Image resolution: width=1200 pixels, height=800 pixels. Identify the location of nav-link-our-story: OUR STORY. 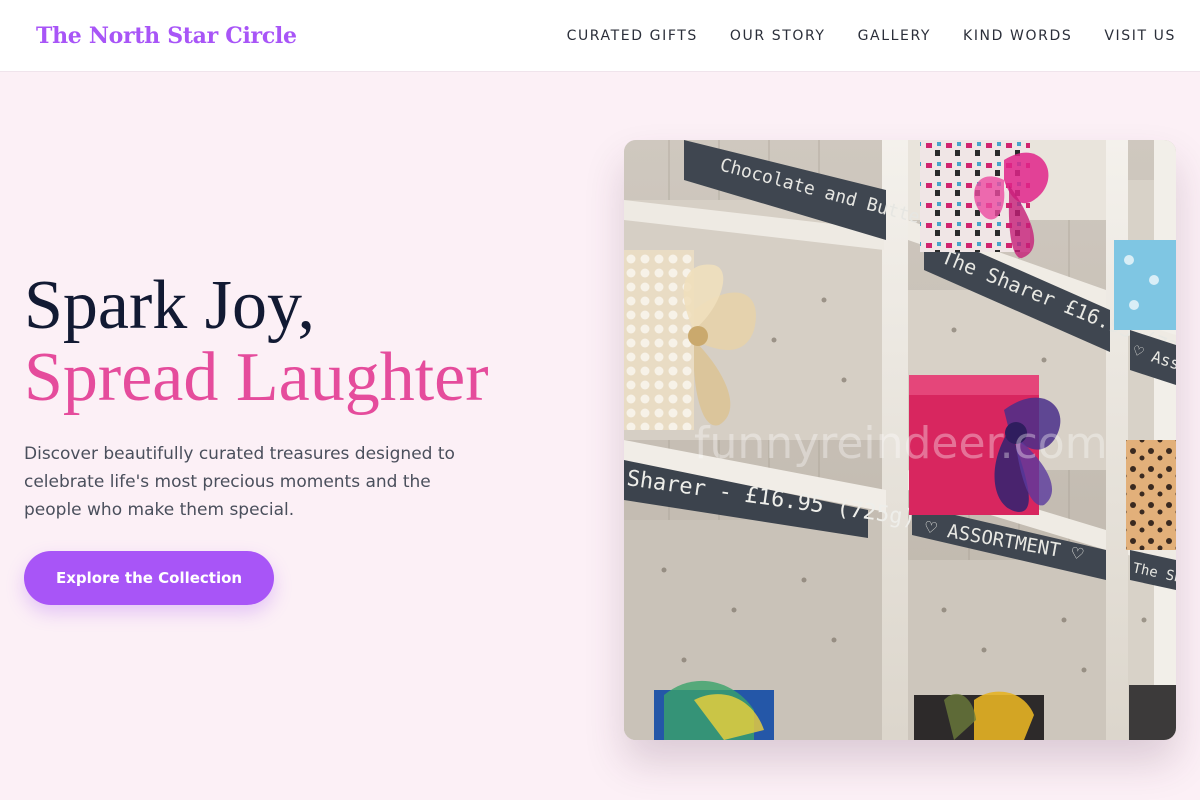
(778, 36).